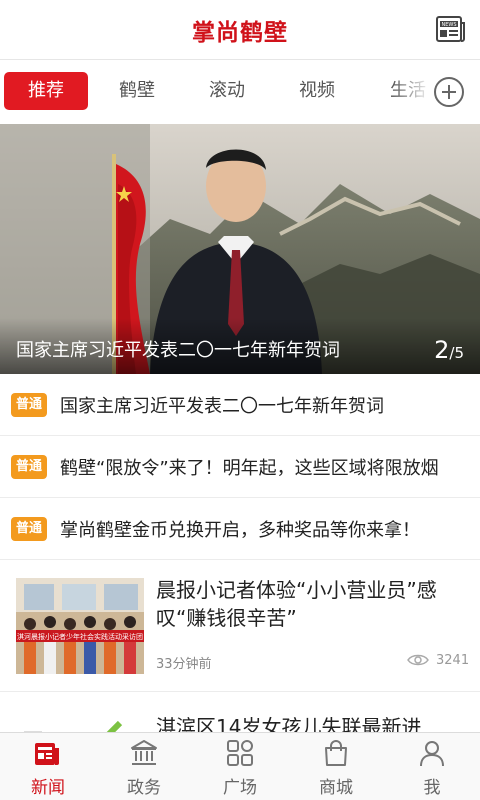  Describe the element at coordinates (456, 353) in the screenshot. I see `slide-total: /5` at that location.